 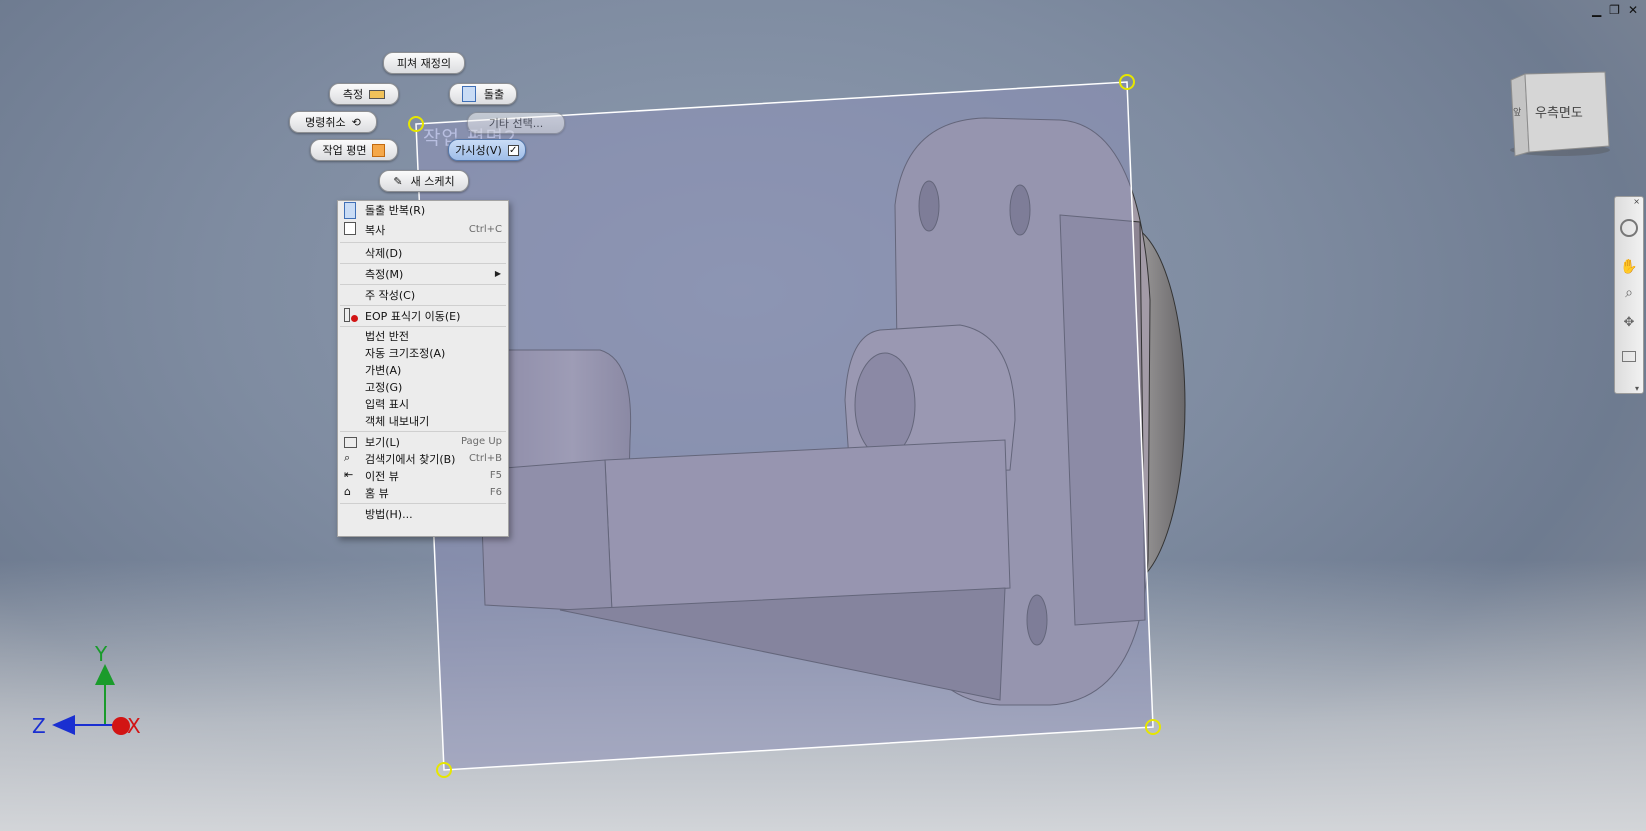 What do you see at coordinates (344, 150) in the screenshot?
I see `work-plane-button-label: 작업 평면` at bounding box center [344, 150].